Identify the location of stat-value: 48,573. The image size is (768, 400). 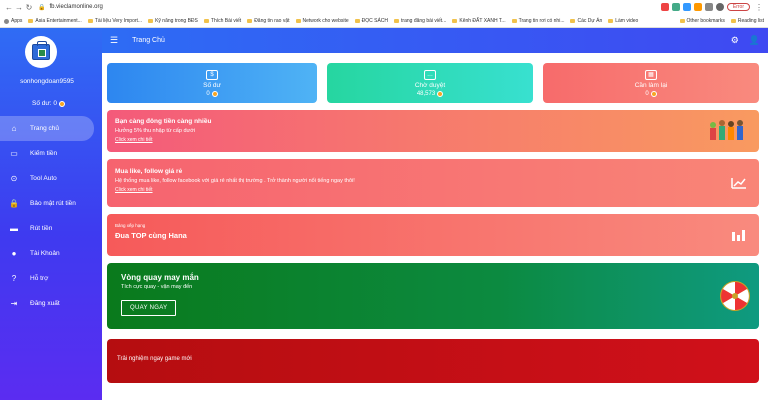
(426, 93).